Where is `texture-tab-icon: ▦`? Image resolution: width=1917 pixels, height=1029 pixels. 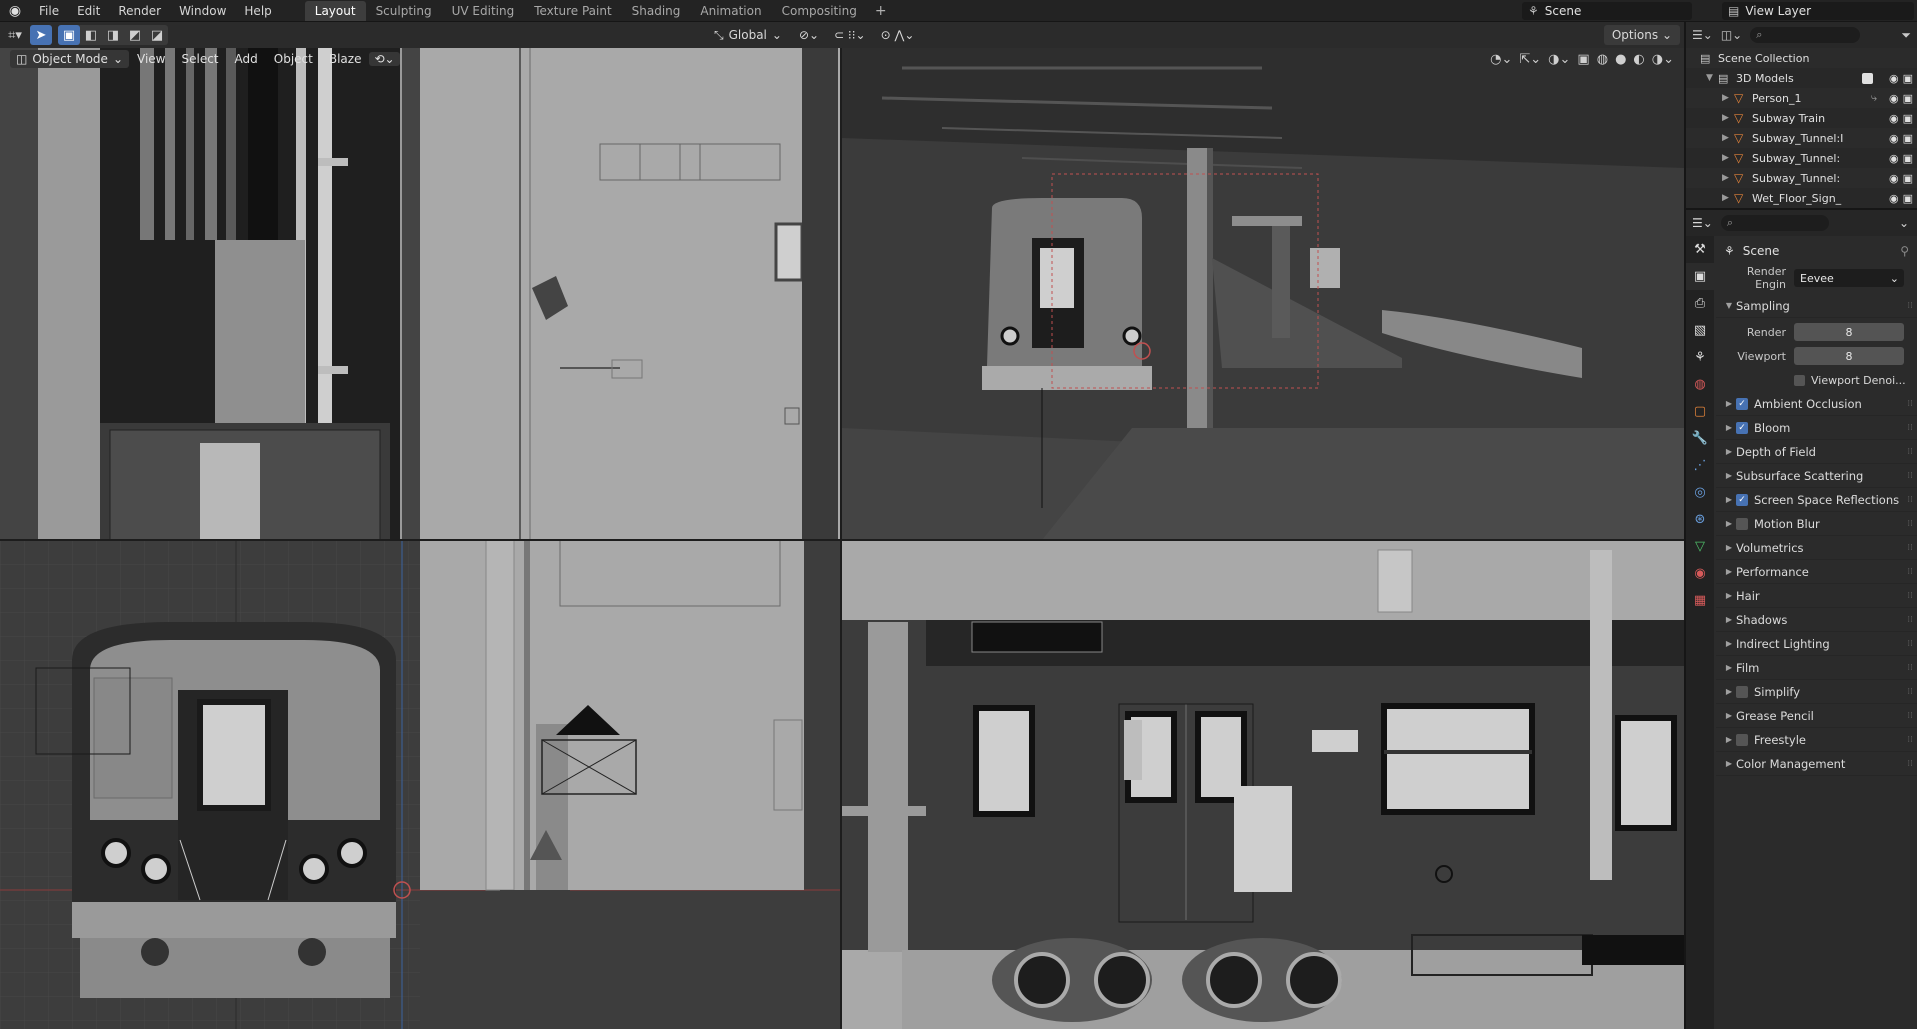 texture-tab-icon: ▦ is located at coordinates (1700, 600).